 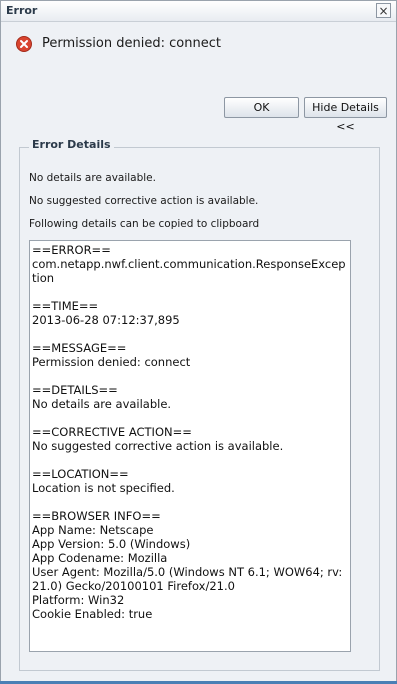 I want to click on close-icon: ×, so click(x=383, y=11).